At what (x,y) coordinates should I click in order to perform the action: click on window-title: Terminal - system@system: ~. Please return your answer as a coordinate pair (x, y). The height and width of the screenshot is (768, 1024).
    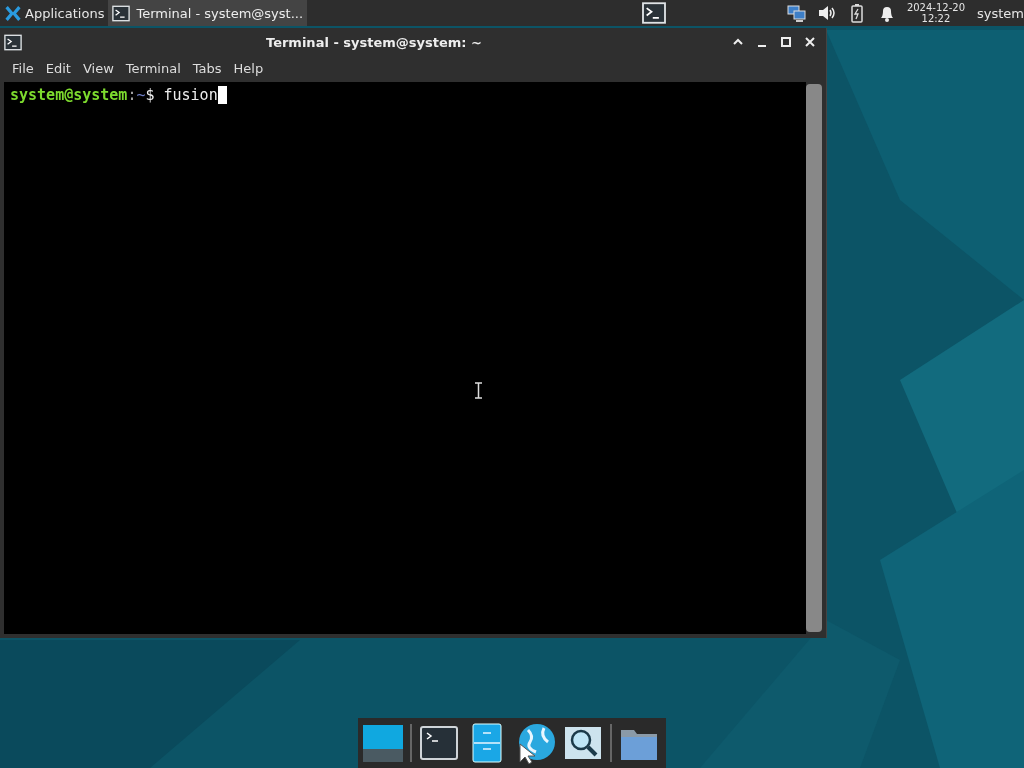
    Looking at the image, I should click on (374, 42).